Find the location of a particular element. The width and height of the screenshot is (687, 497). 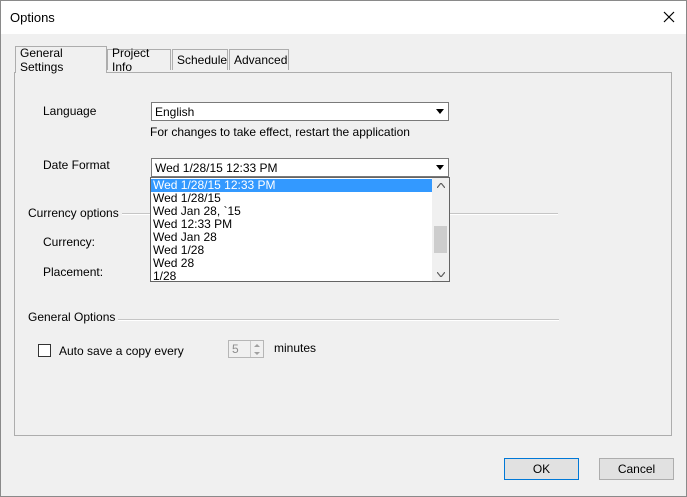

tab-advanced: Advanced is located at coordinates (259, 59).